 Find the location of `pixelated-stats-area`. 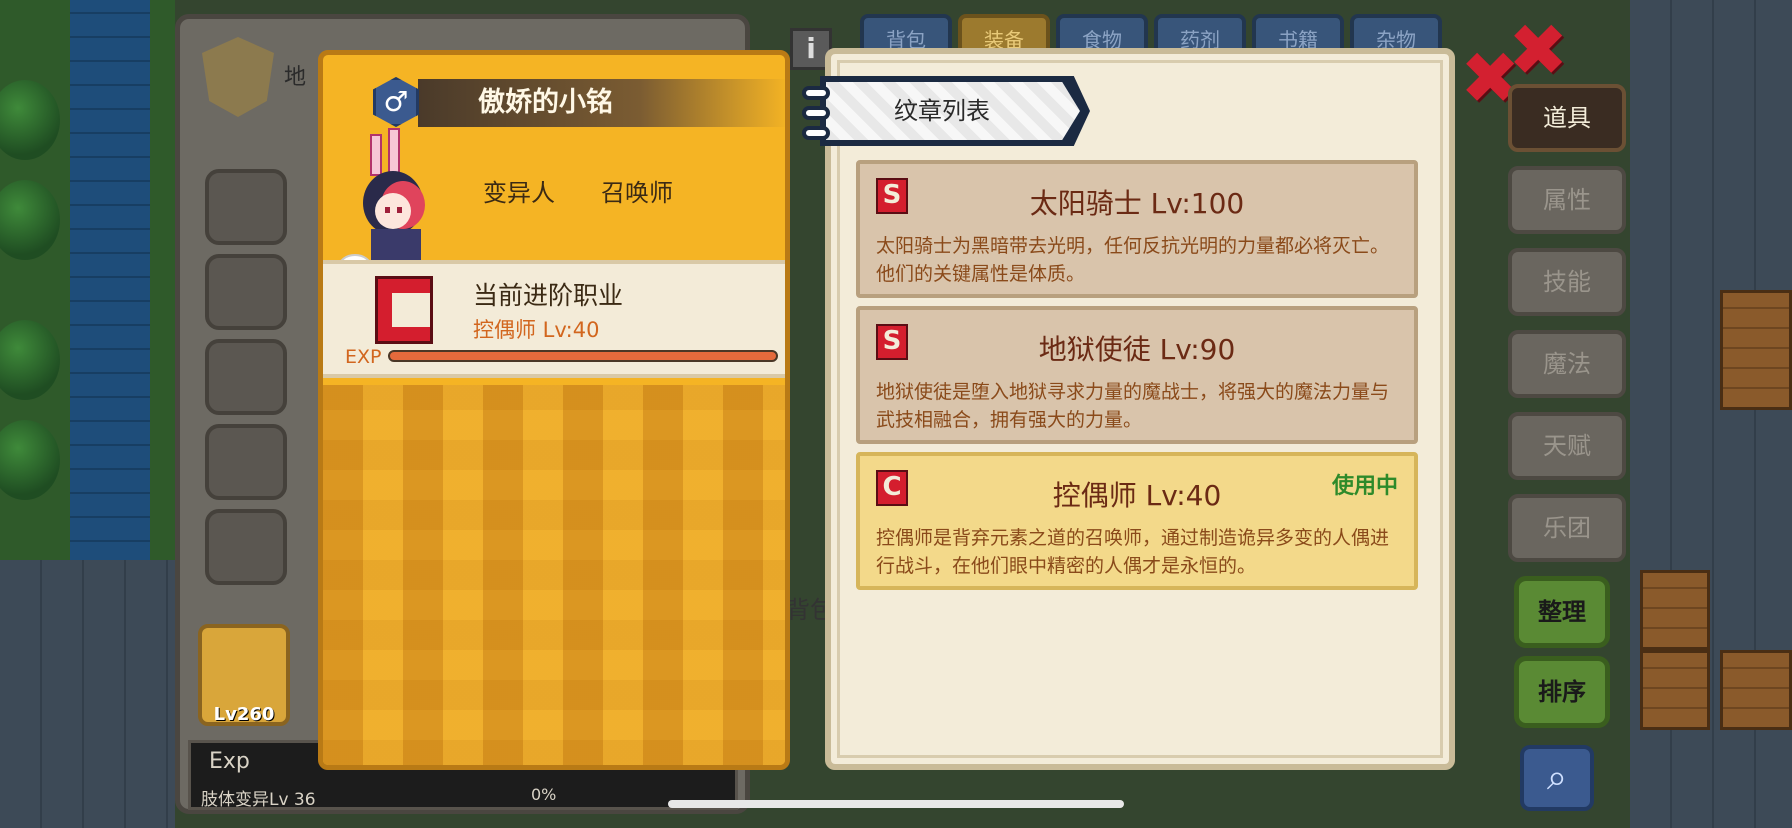

pixelated-stats-area is located at coordinates (554, 575).